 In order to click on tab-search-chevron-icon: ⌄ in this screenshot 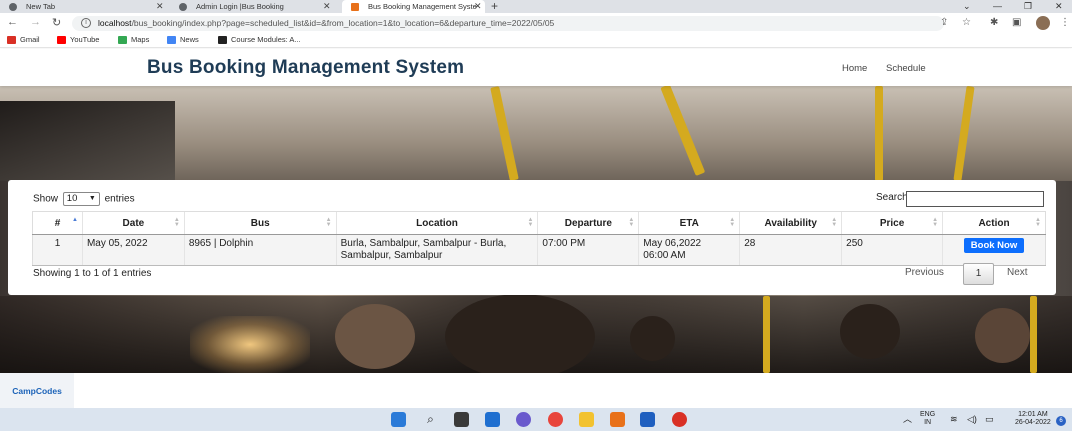, I will do `click(967, 6)`.